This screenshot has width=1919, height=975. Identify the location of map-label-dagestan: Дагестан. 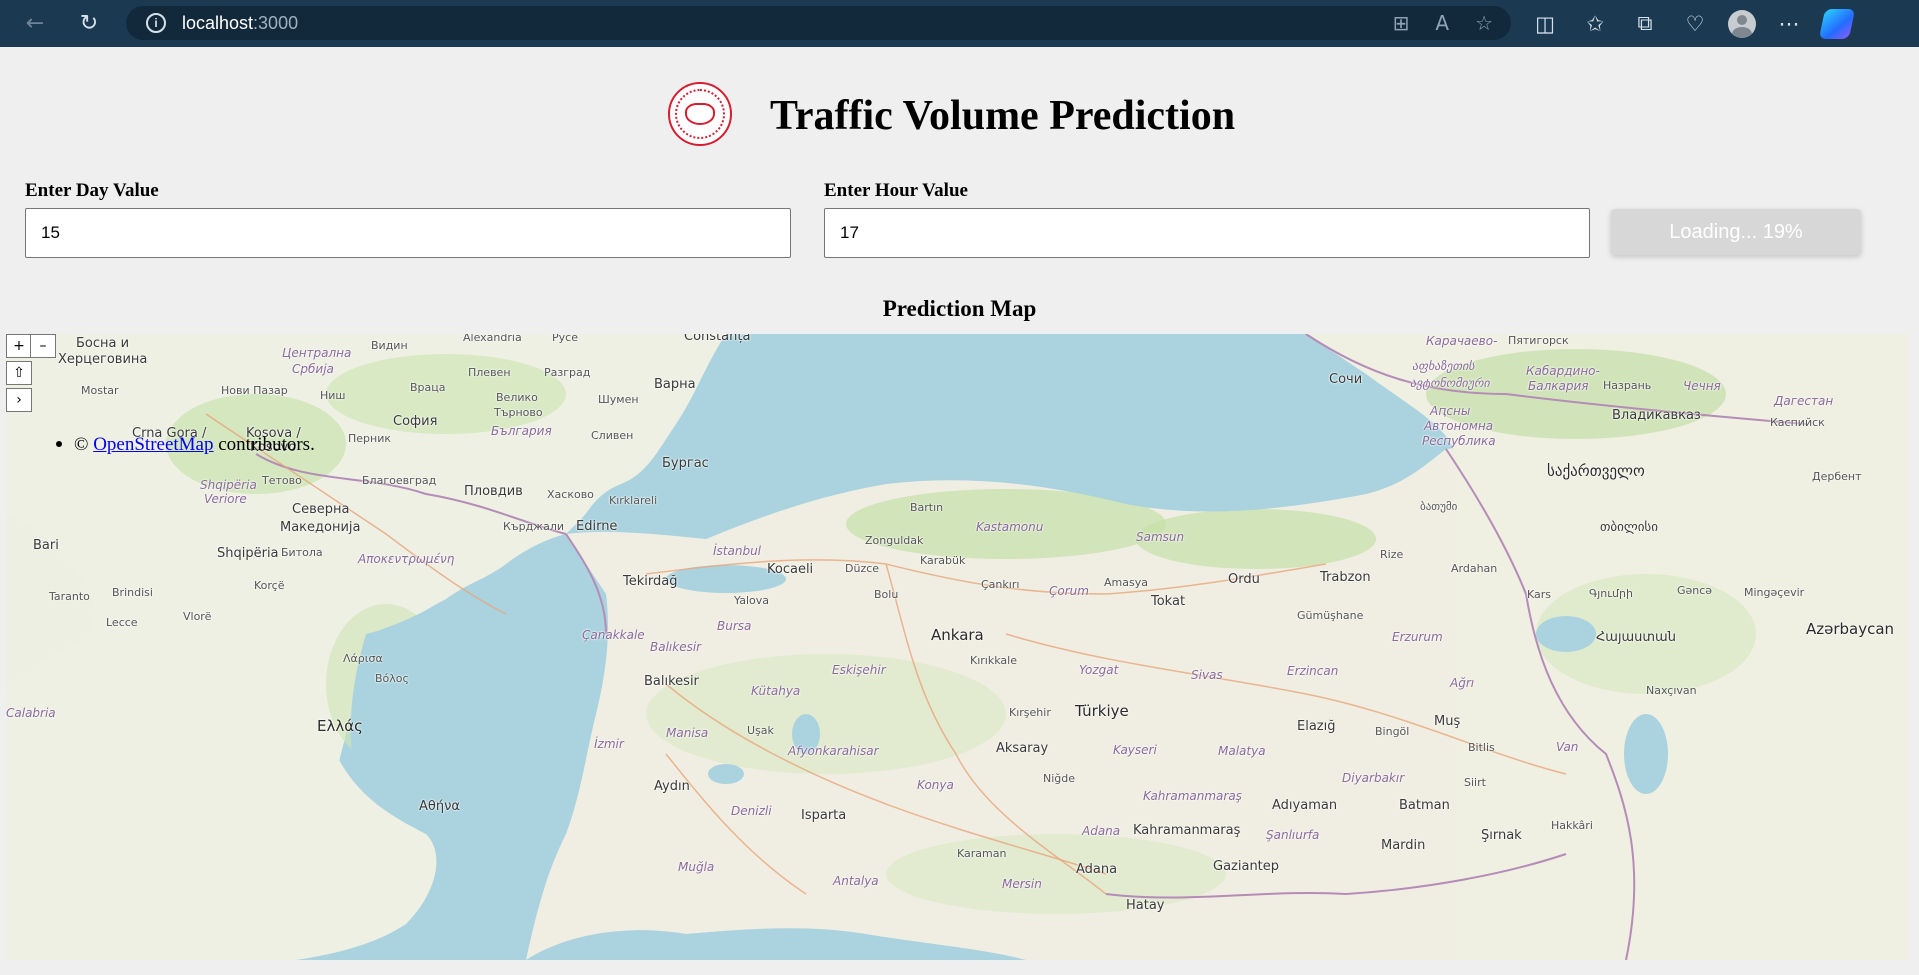
(1804, 401).